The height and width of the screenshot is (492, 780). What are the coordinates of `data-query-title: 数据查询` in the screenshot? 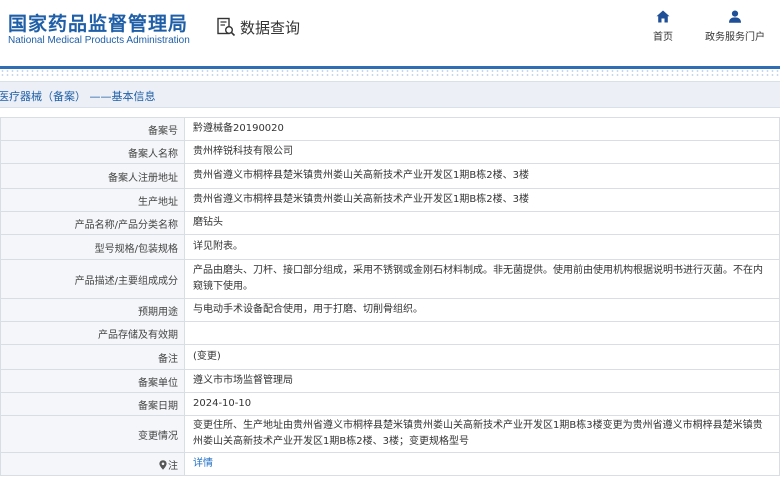 It's located at (258, 27).